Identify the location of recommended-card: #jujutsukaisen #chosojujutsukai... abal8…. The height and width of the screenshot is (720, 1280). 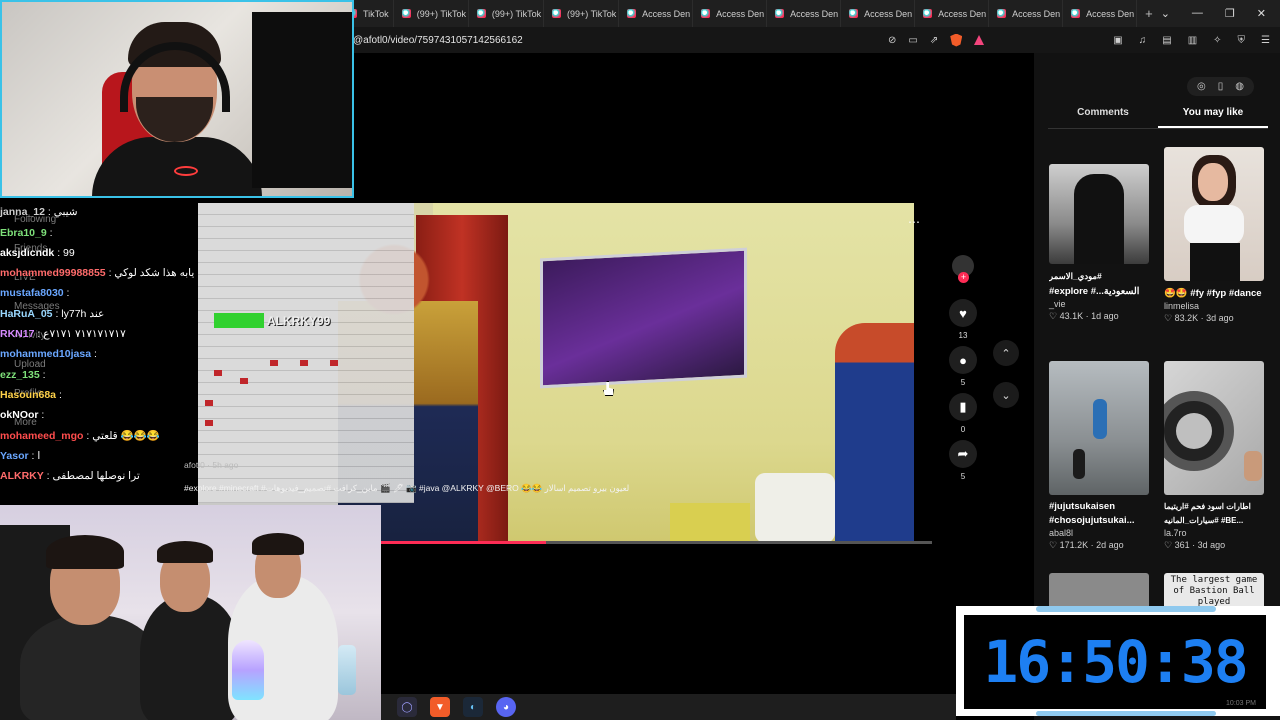
(1099, 456).